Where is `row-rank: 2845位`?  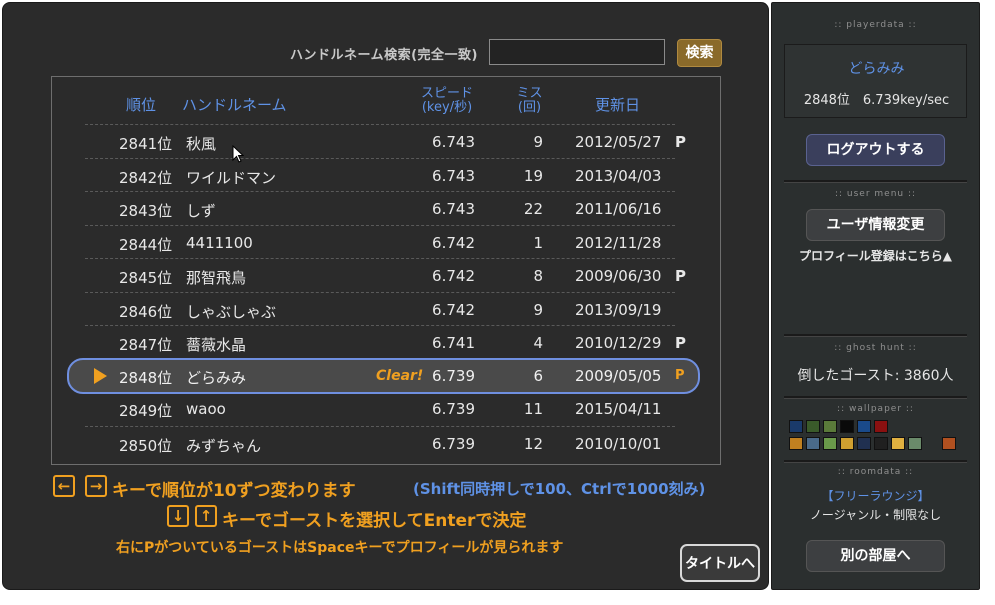 row-rank: 2845位 is located at coordinates (146, 278).